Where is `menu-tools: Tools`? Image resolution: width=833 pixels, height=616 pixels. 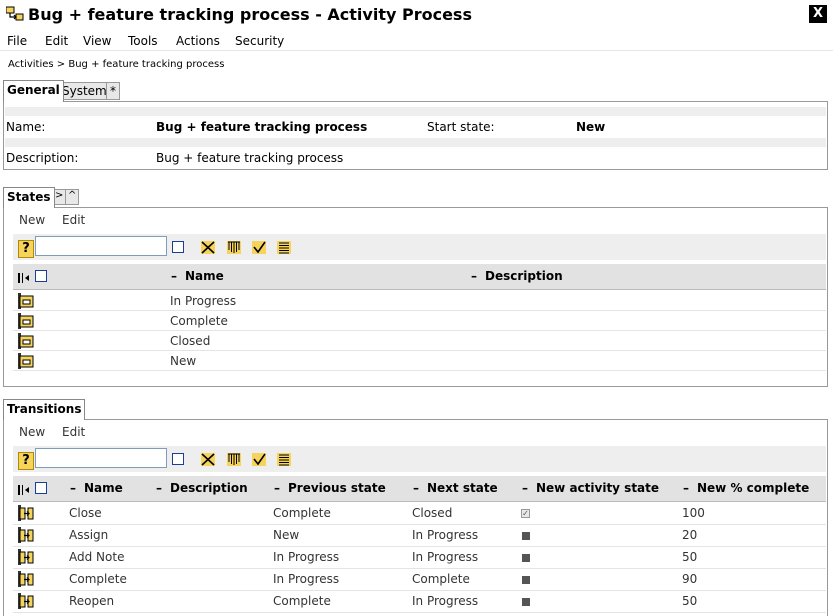 menu-tools: Tools is located at coordinates (143, 41).